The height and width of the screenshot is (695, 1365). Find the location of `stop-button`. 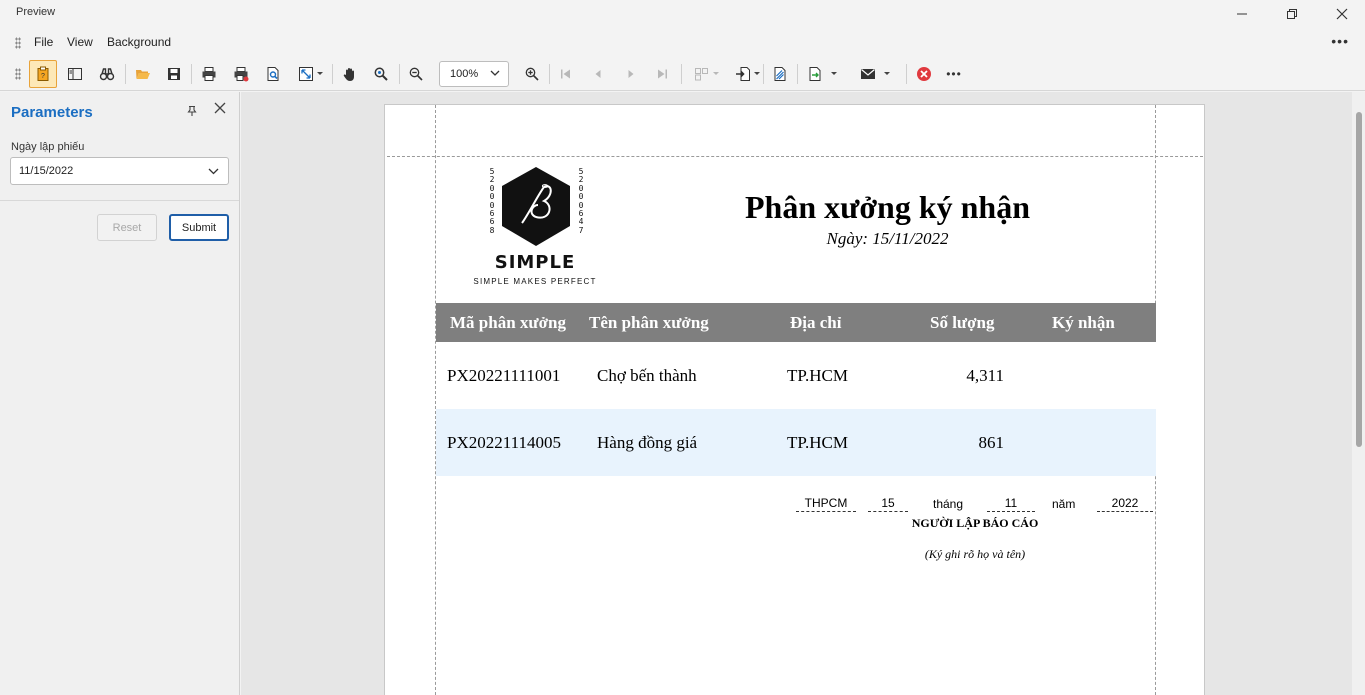

stop-button is located at coordinates (924, 74).